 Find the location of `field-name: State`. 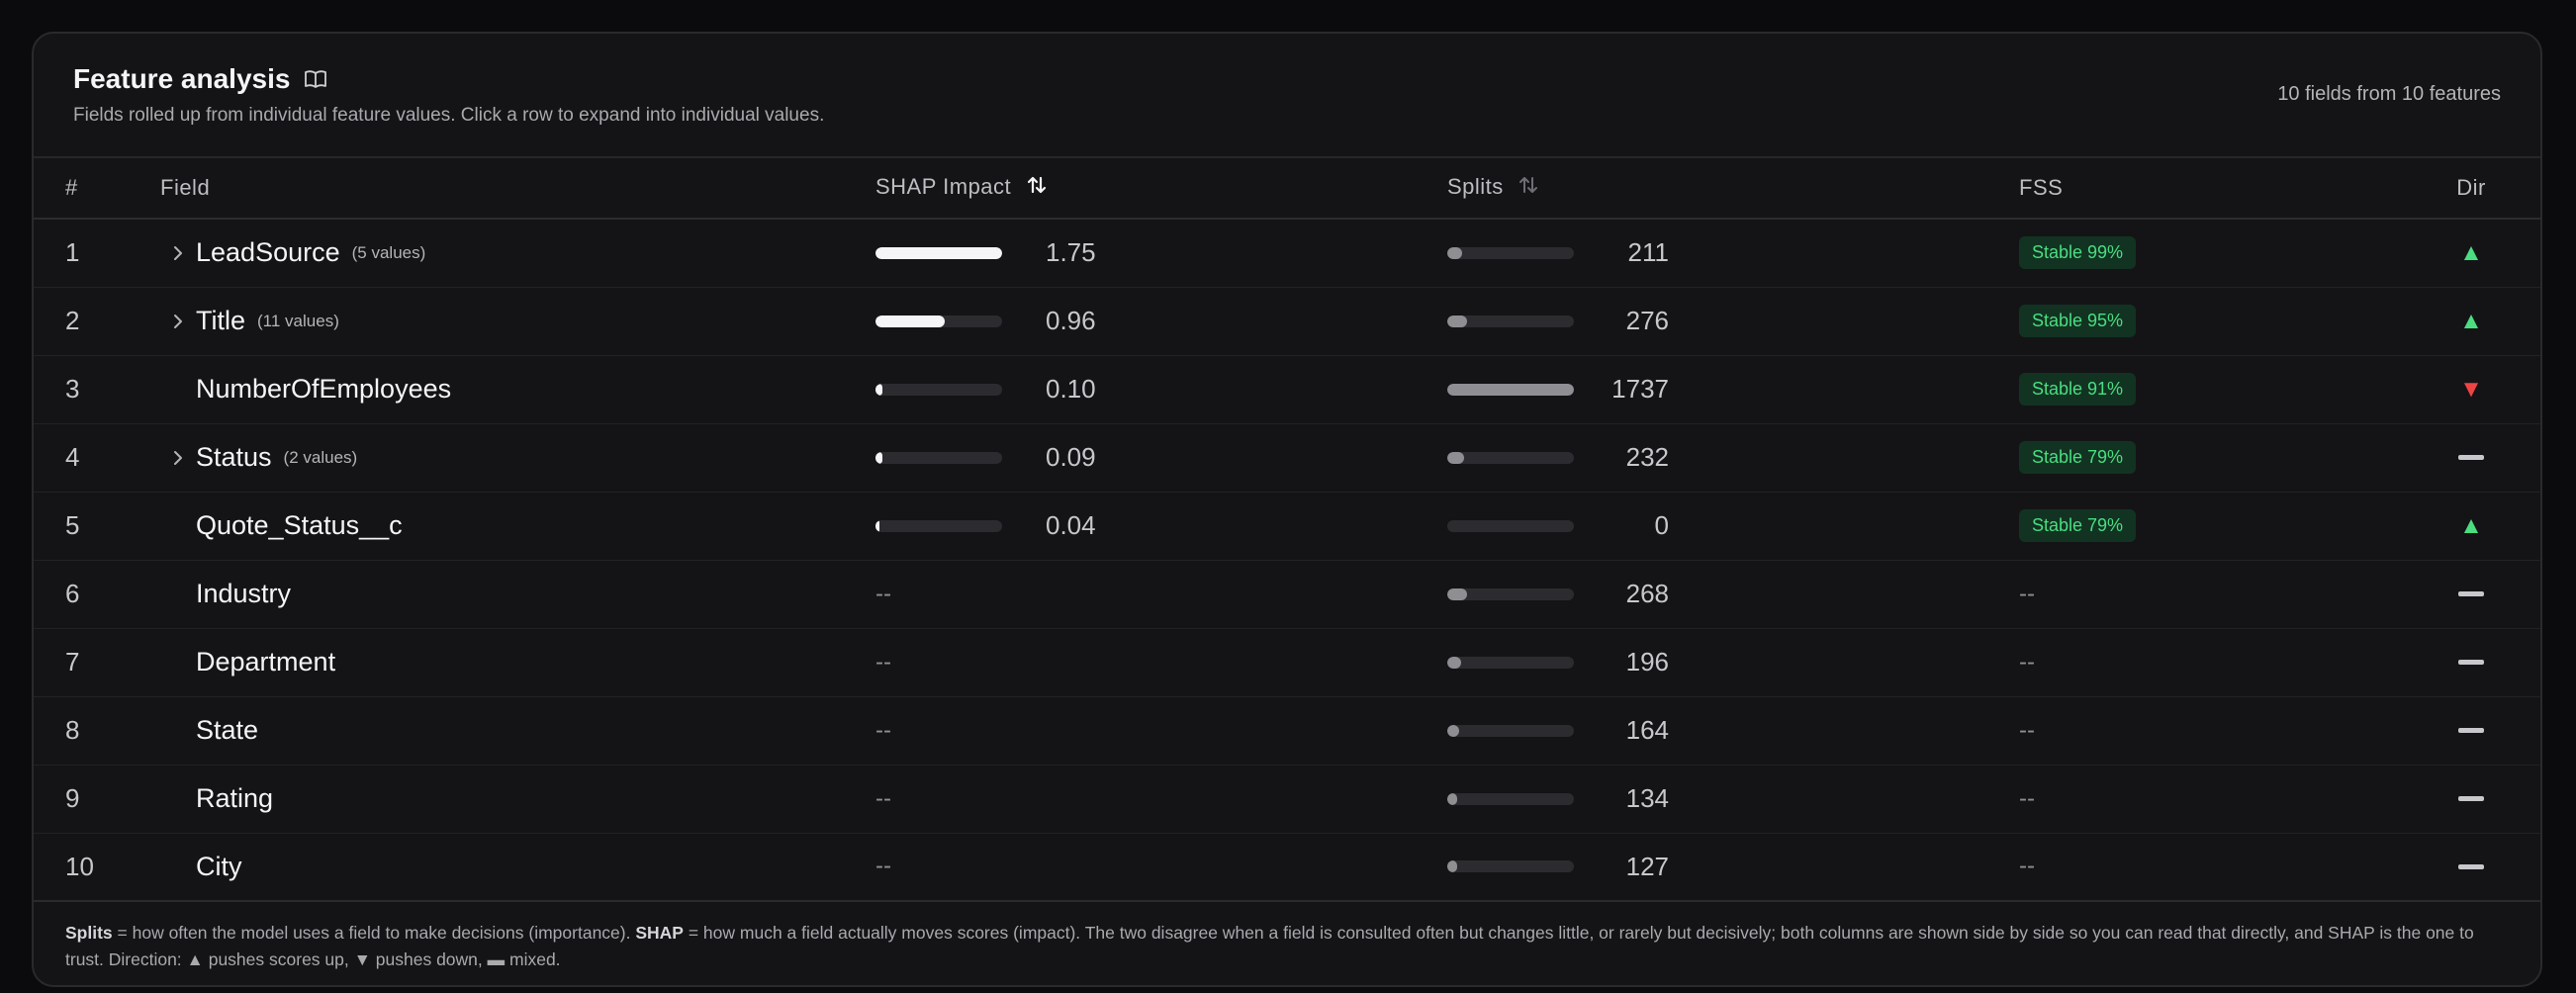

field-name: State is located at coordinates (227, 730).